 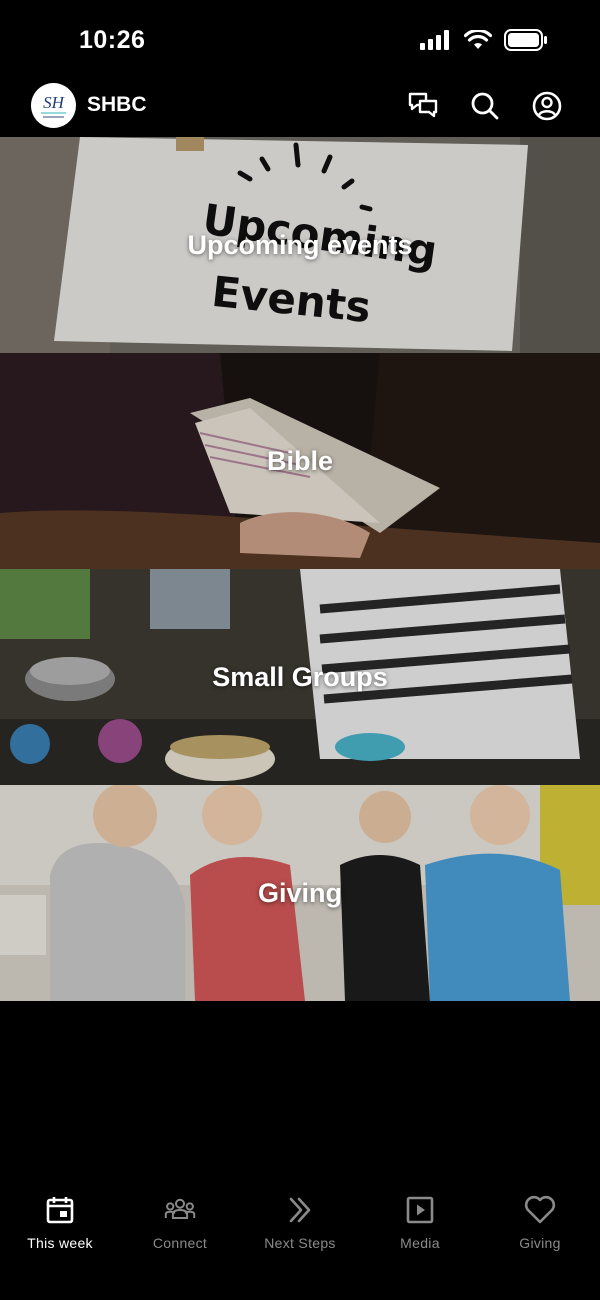 I want to click on header-actions, so click(x=485, y=106).